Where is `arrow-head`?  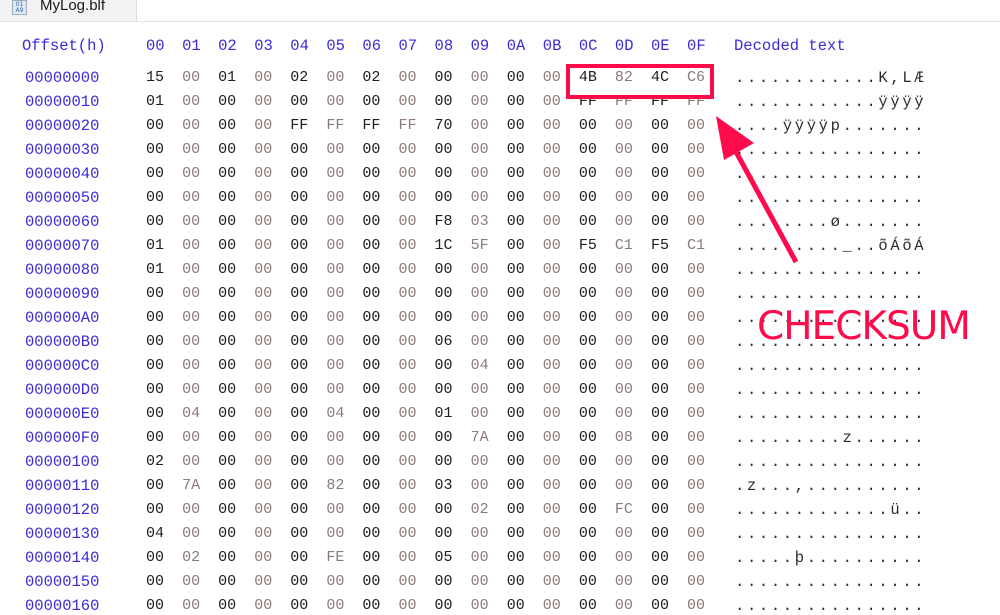 arrow-head is located at coordinates (735, 138).